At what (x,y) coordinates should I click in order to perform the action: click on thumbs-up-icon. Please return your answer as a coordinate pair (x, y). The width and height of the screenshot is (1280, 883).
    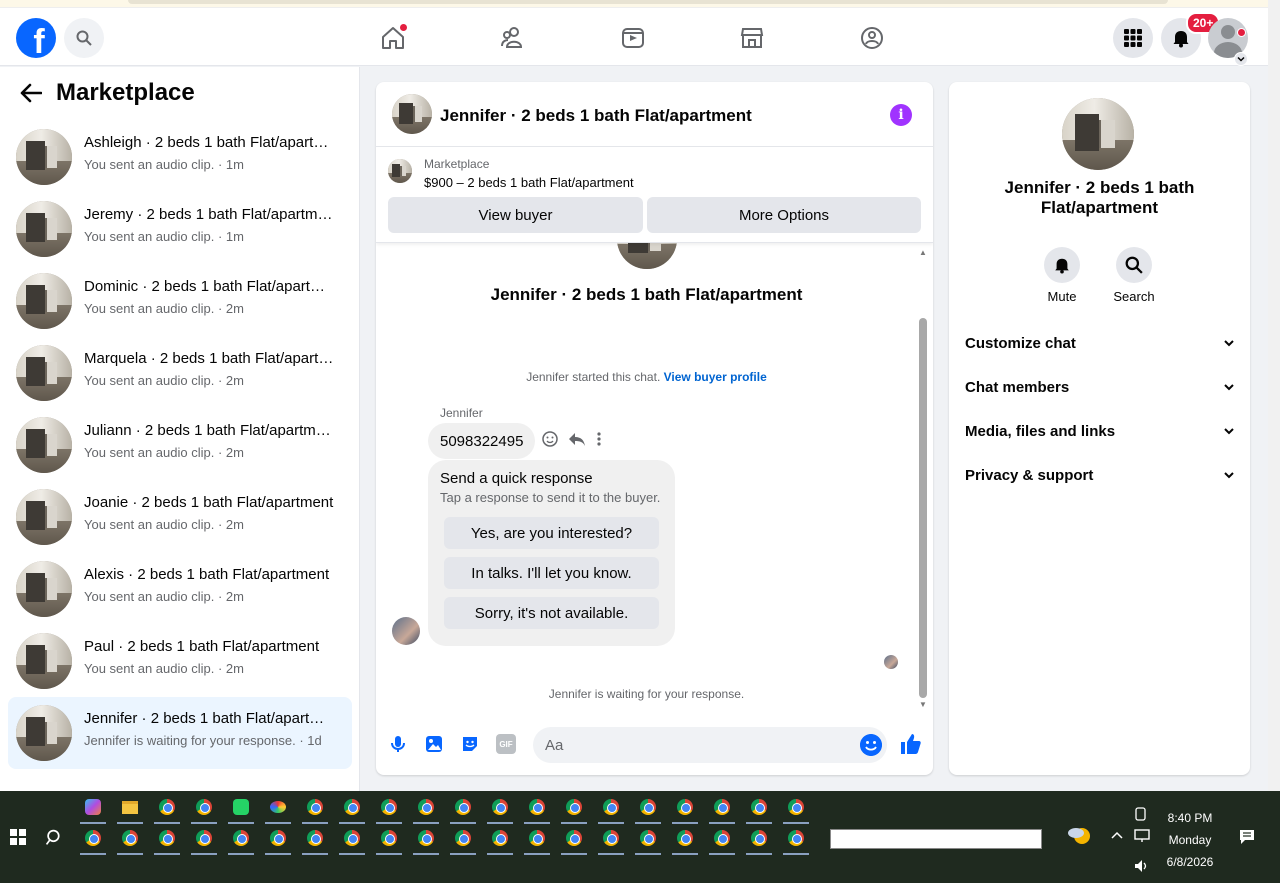
    Looking at the image, I should click on (911, 744).